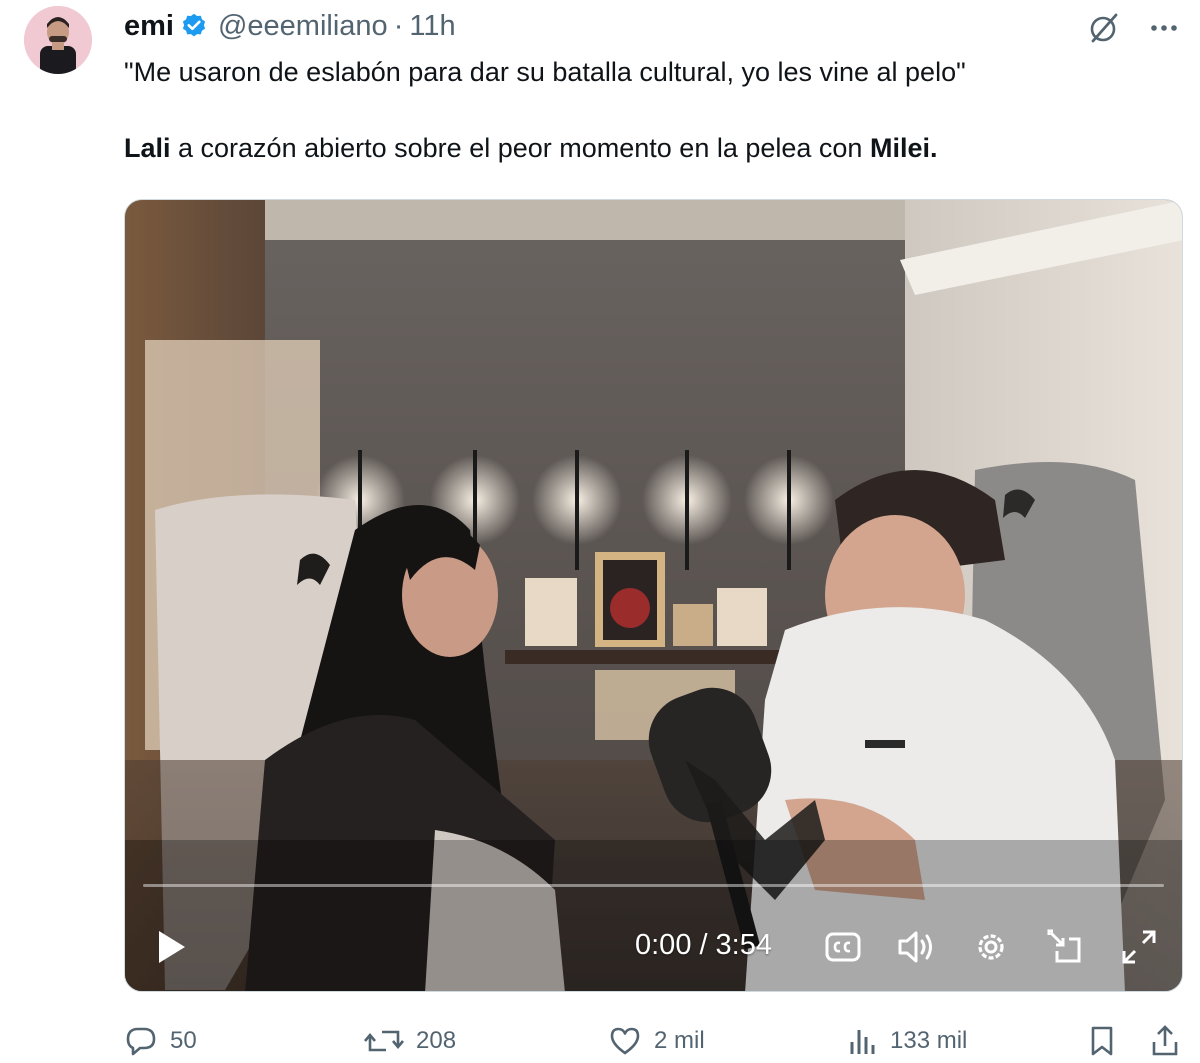  What do you see at coordinates (1164, 28) in the screenshot?
I see `more-icon` at bounding box center [1164, 28].